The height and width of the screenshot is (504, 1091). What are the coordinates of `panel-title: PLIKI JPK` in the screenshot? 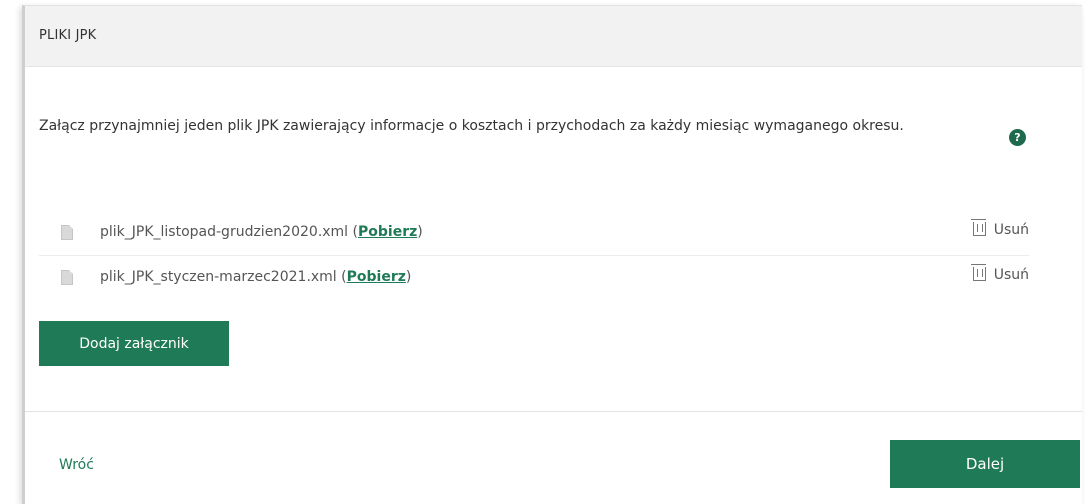 It's located at (68, 35).